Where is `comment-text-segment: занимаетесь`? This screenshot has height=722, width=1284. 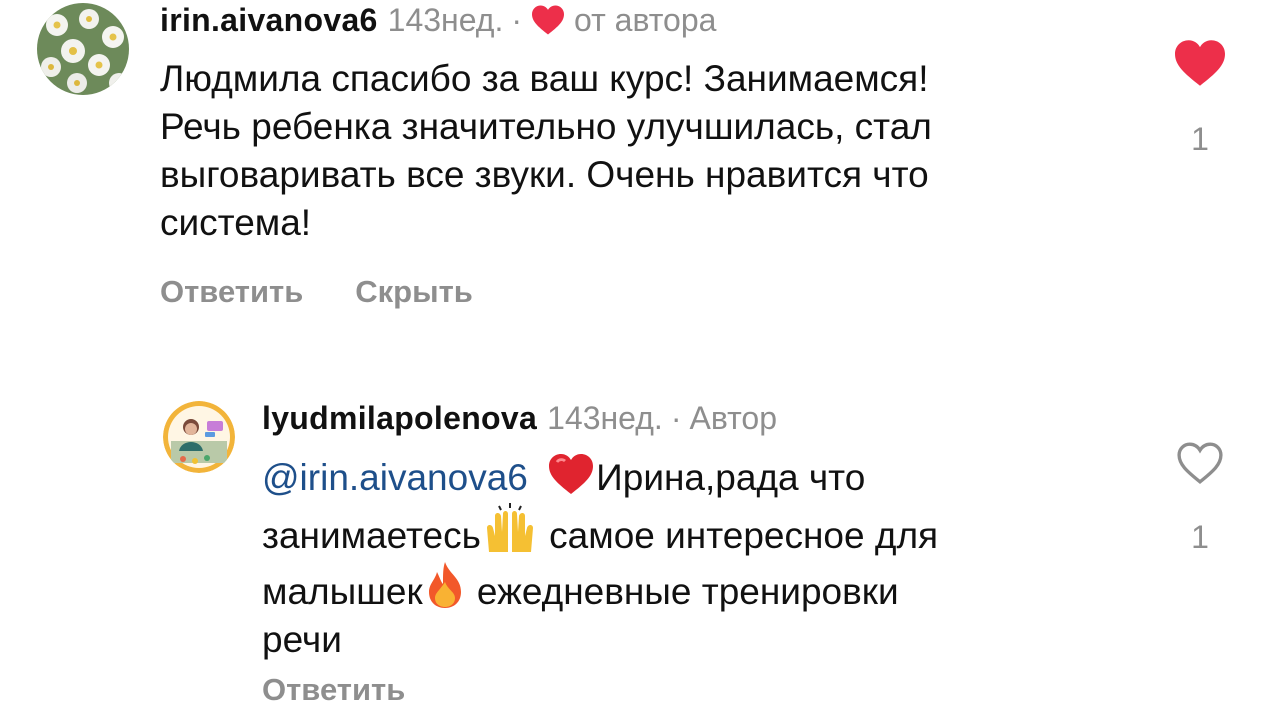 comment-text-segment: занимаетесь is located at coordinates (371, 535).